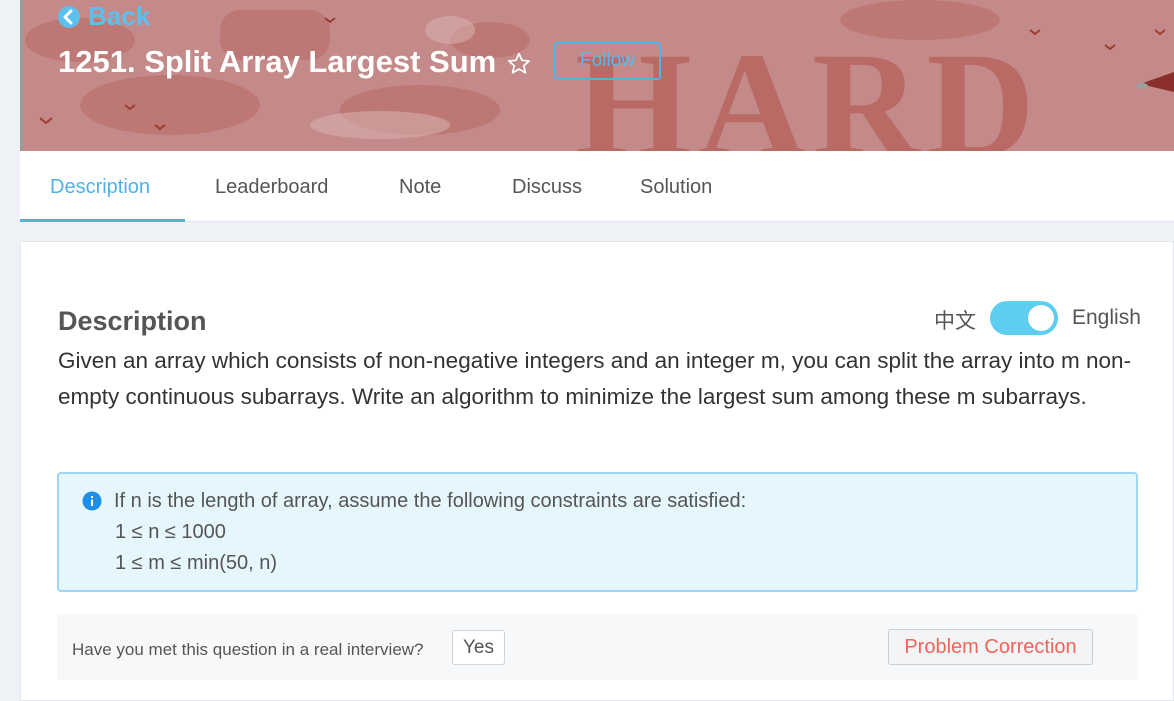 The height and width of the screenshot is (701, 1174). I want to click on page-gutter, so click(10, 348).